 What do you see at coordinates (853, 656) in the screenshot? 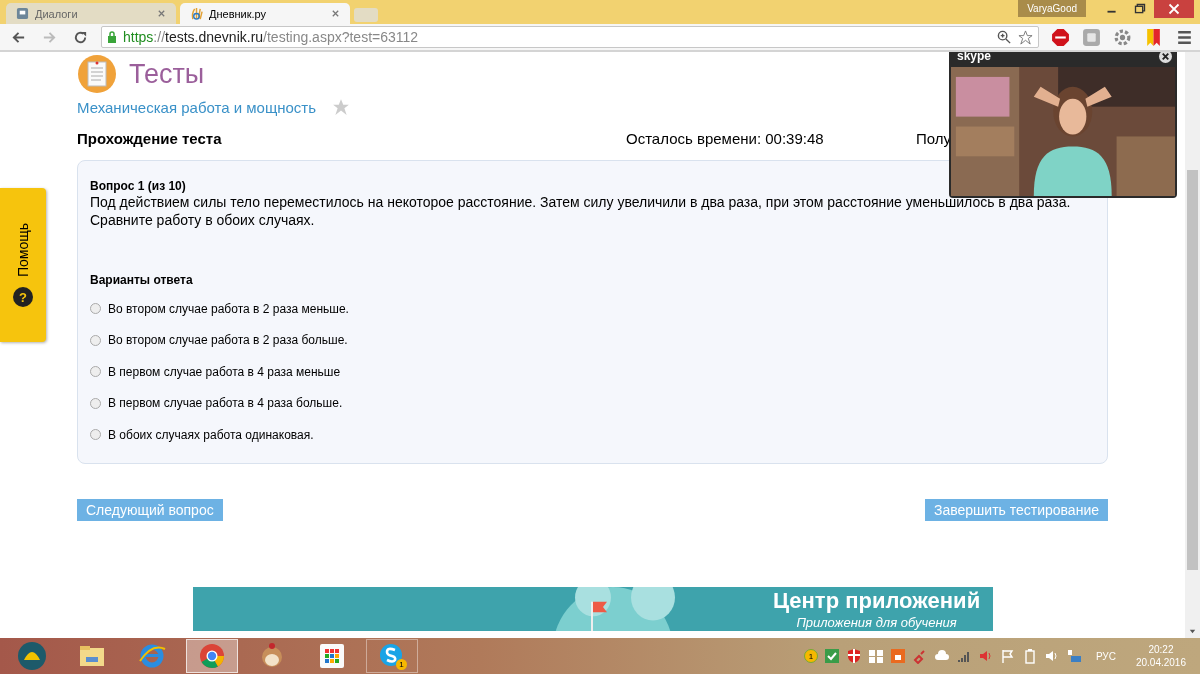
I see `shield-icon` at bounding box center [853, 656].